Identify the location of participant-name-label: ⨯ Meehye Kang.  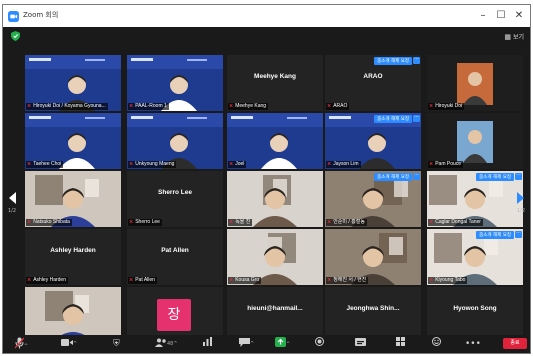
(248, 106).